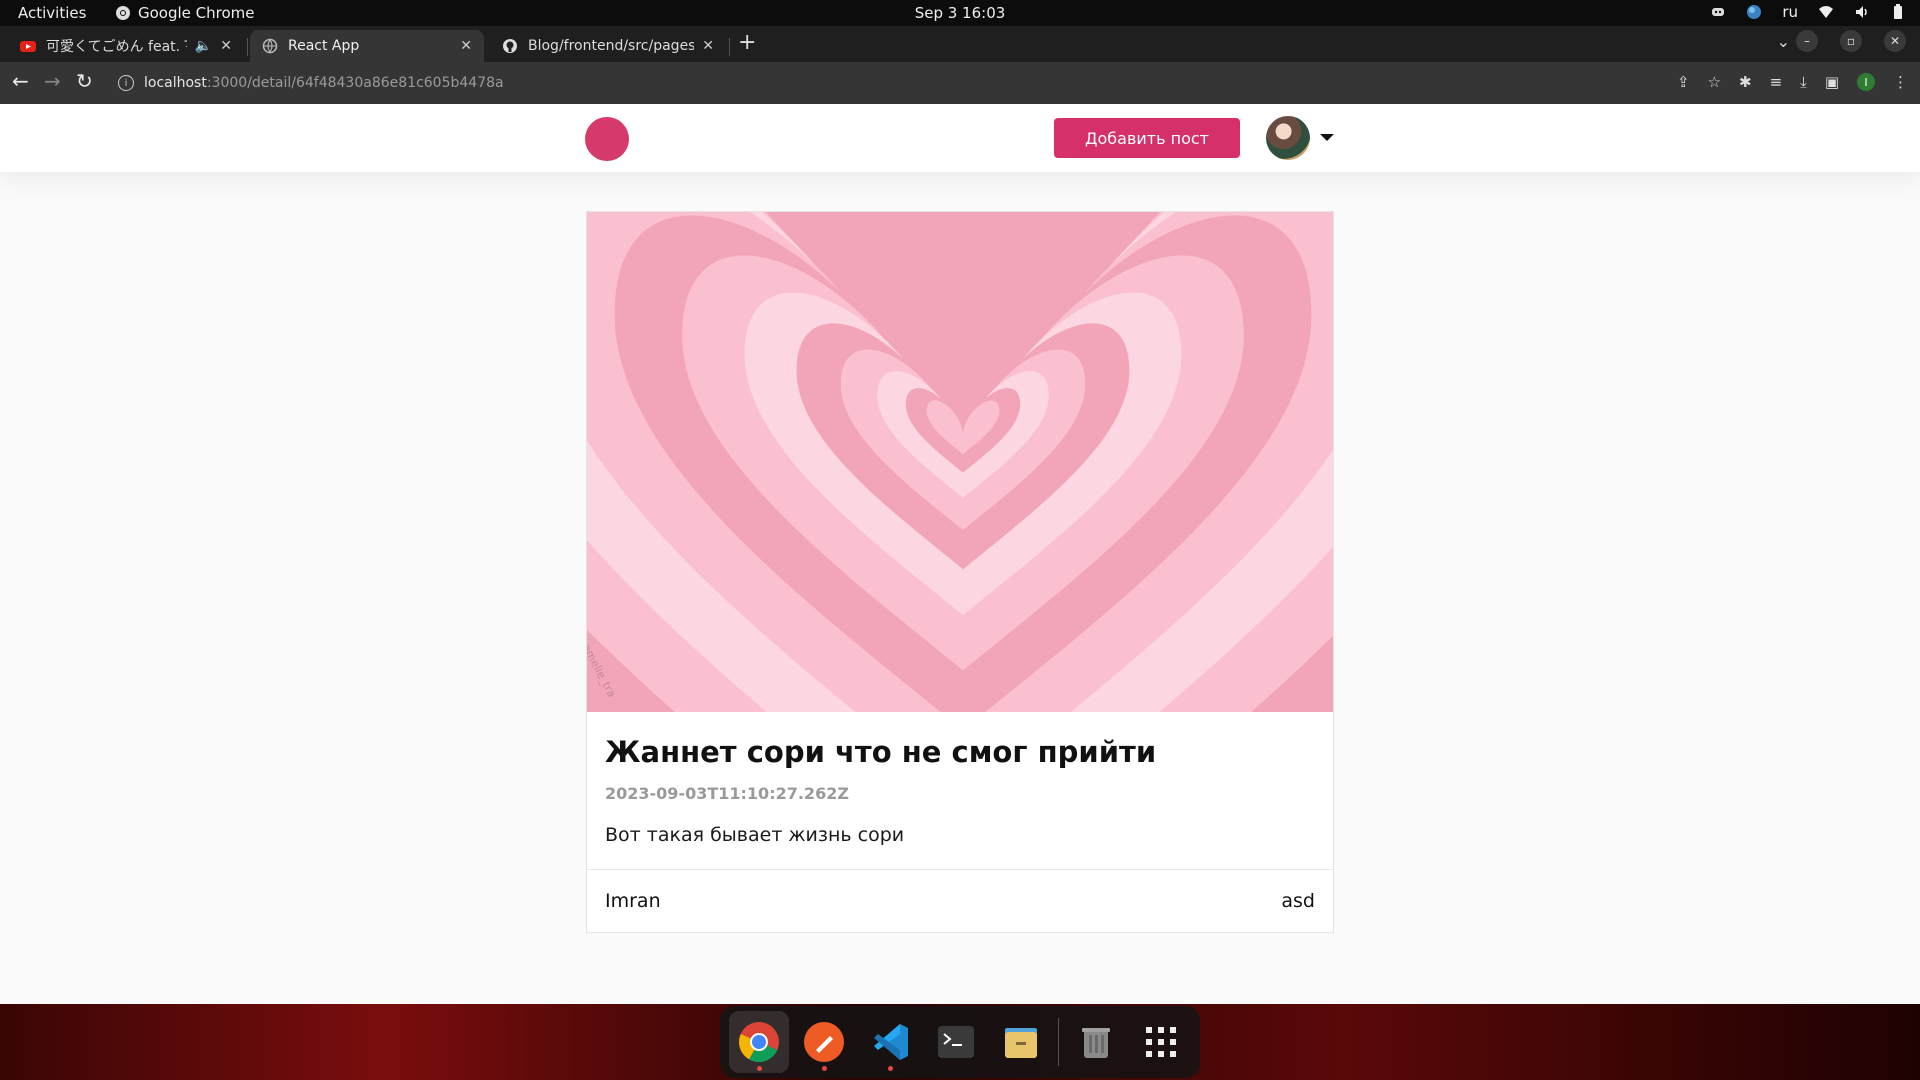 This screenshot has height=1080, width=1920. I want to click on wifi-icon, so click(1826, 12).